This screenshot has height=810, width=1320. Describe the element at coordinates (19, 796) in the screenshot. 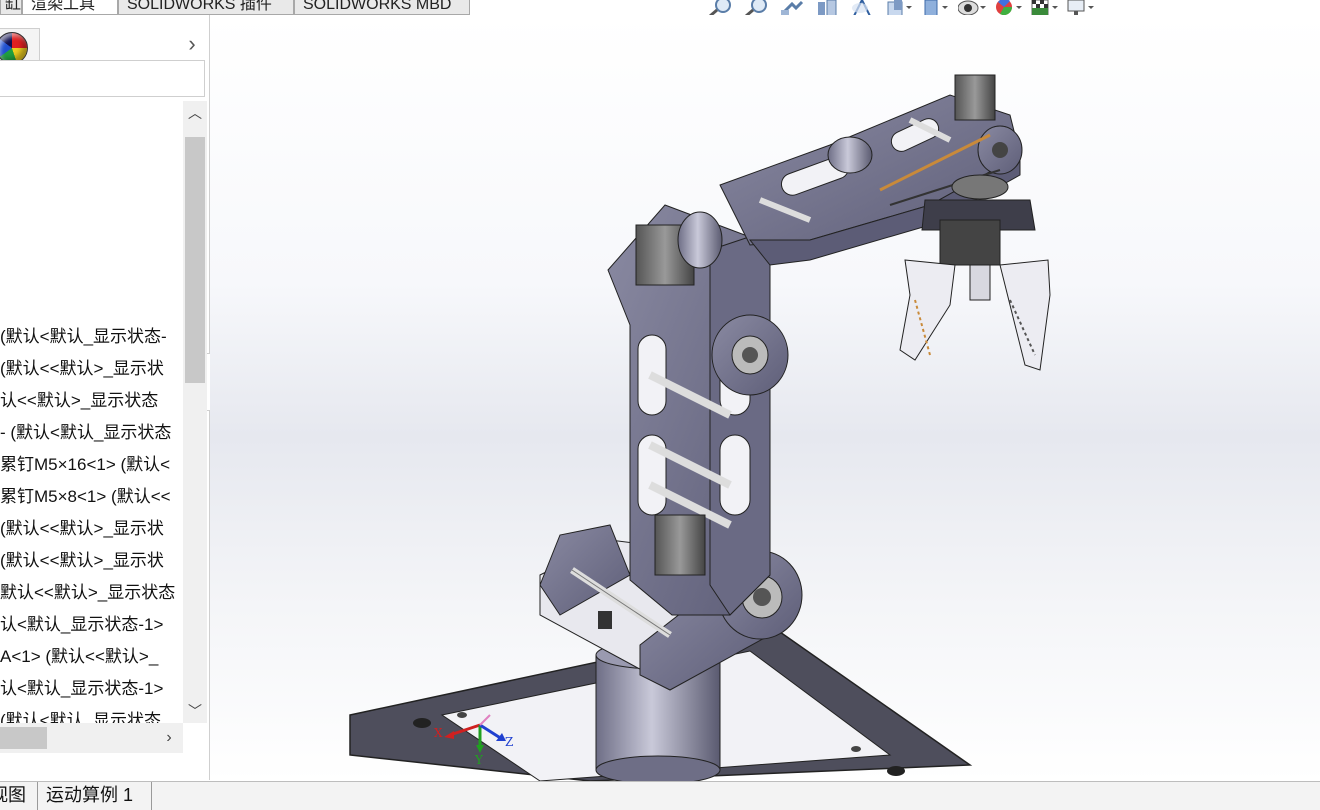

I see `tab-model-view: 视图` at that location.